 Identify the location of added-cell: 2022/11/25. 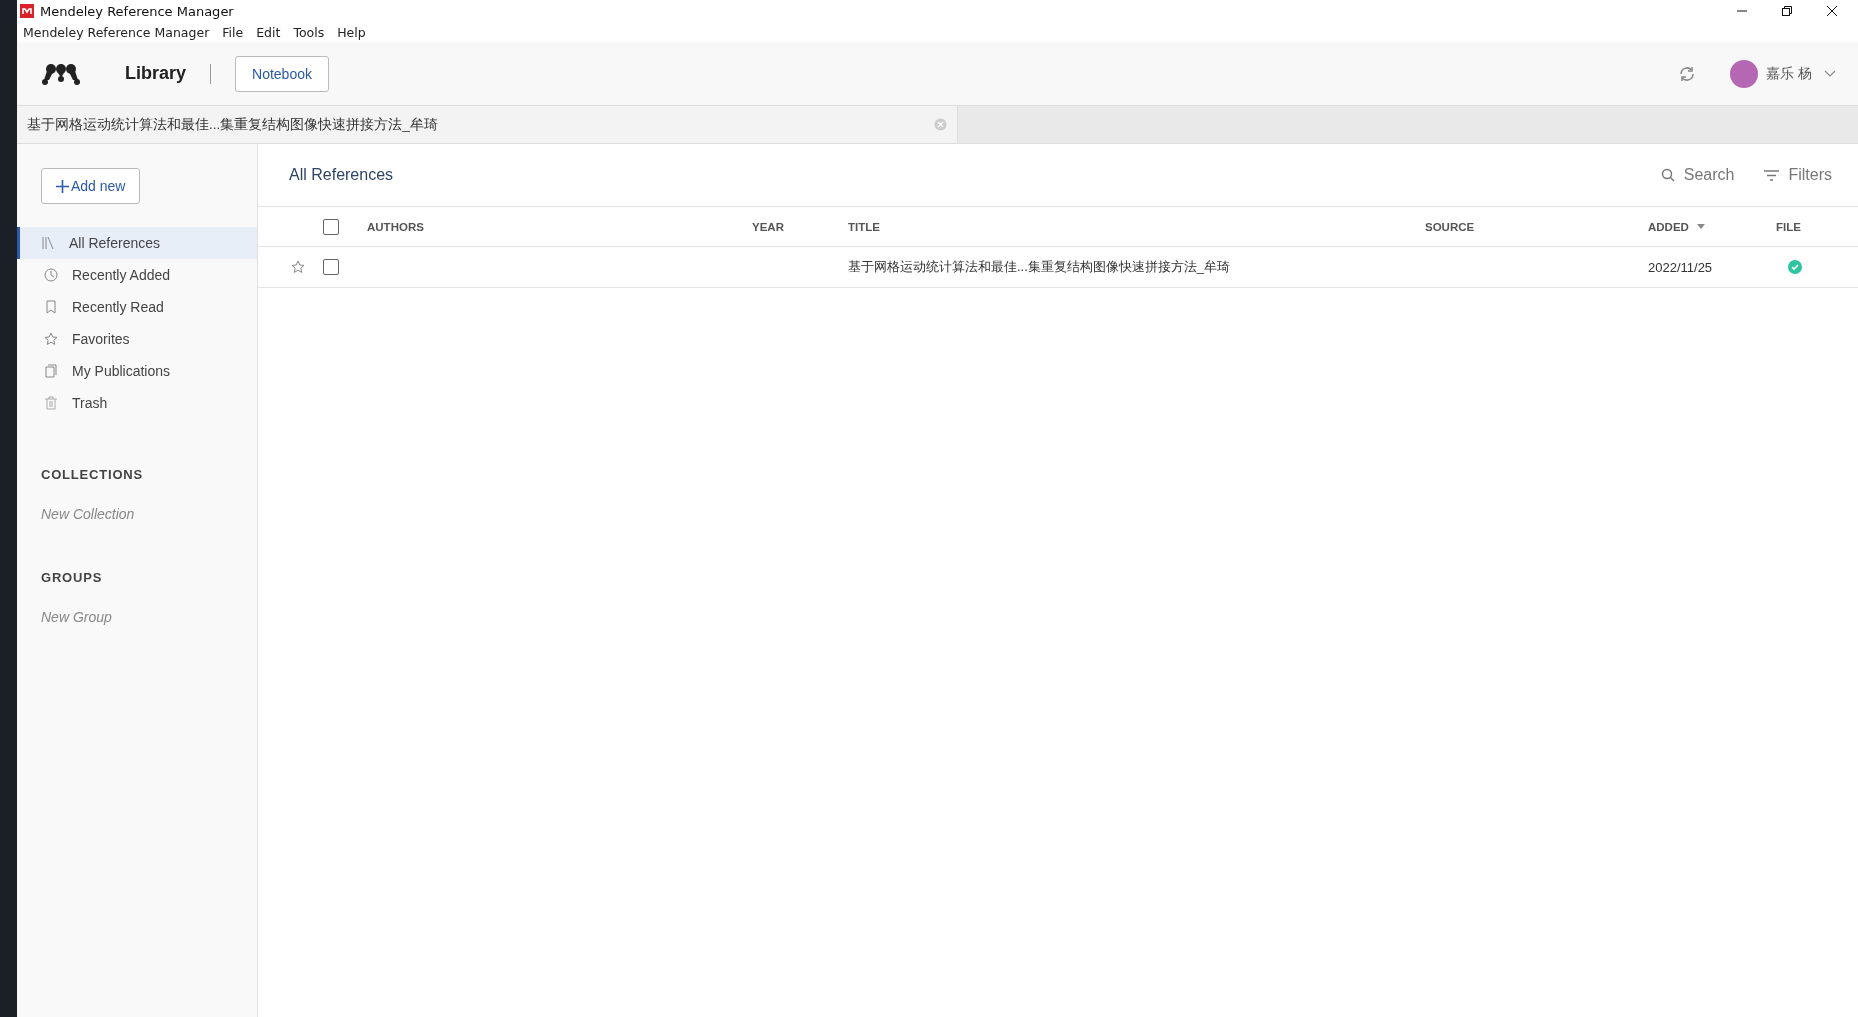
(1680, 267).